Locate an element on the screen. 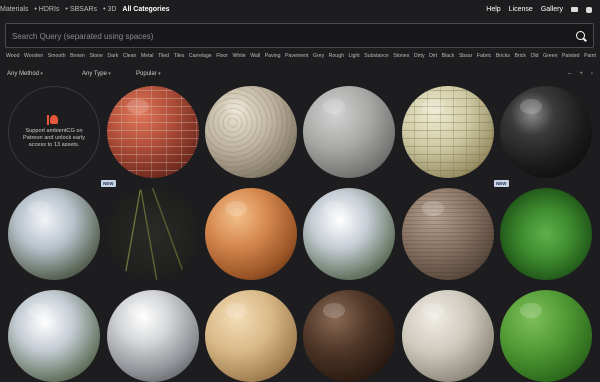 Image resolution: width=600 pixels, height=382 pixels. tag: Brick is located at coordinates (520, 59).